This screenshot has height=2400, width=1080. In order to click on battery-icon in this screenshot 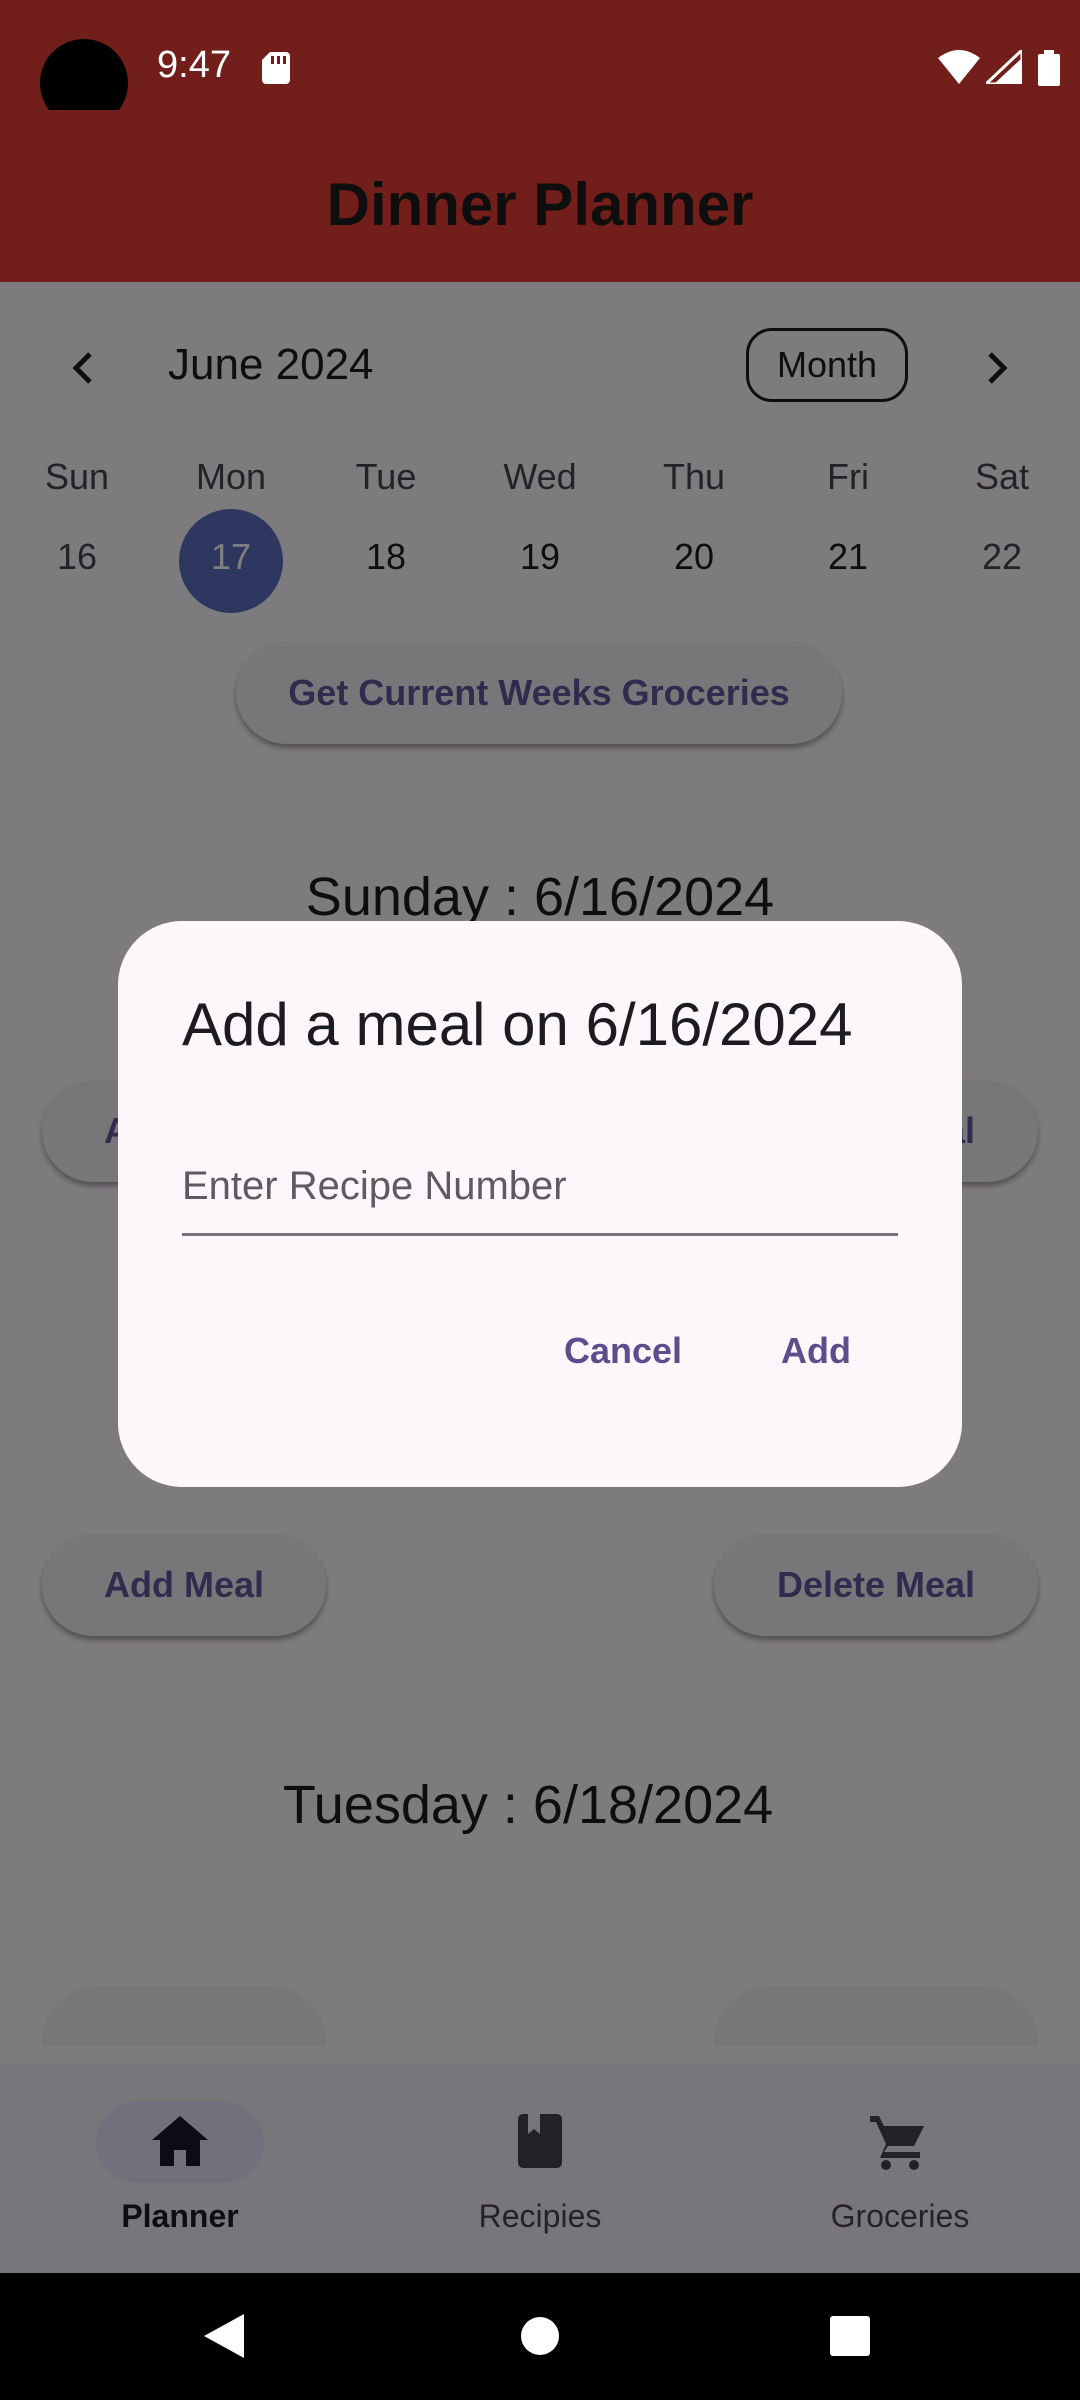, I will do `click(1049, 68)`.